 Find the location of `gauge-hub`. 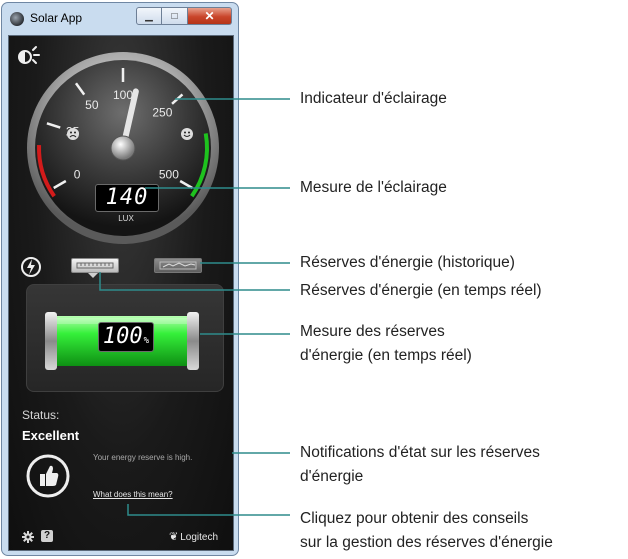

gauge-hub is located at coordinates (123, 148).